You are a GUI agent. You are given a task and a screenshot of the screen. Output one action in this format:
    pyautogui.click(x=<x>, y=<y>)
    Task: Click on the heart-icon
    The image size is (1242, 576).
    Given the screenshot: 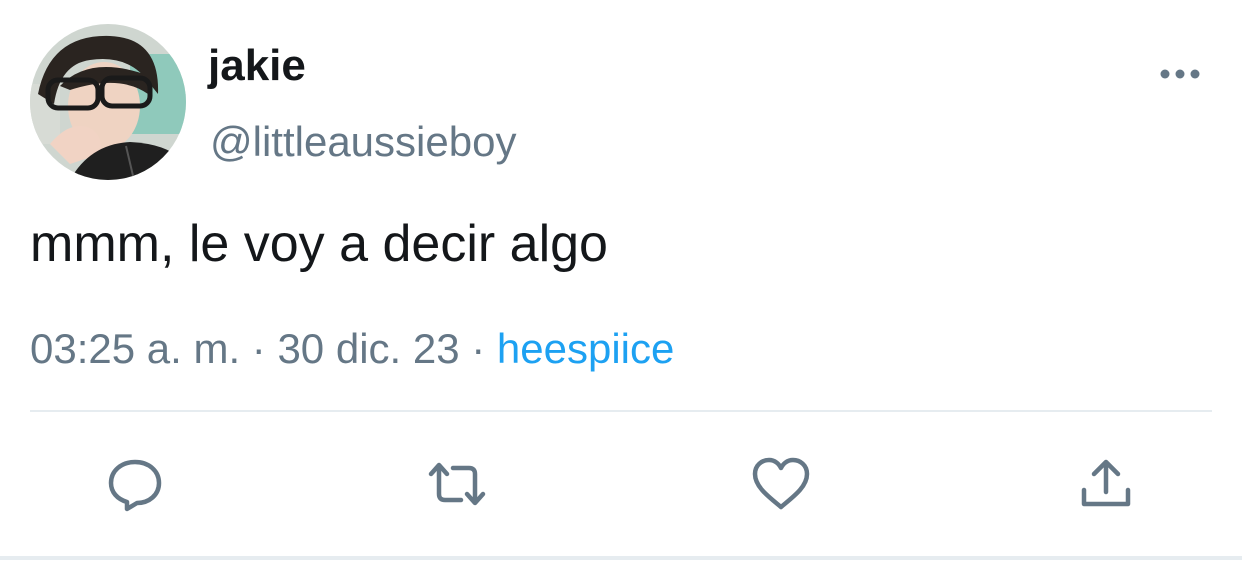 What is the action you would take?
    pyautogui.click(x=781, y=483)
    